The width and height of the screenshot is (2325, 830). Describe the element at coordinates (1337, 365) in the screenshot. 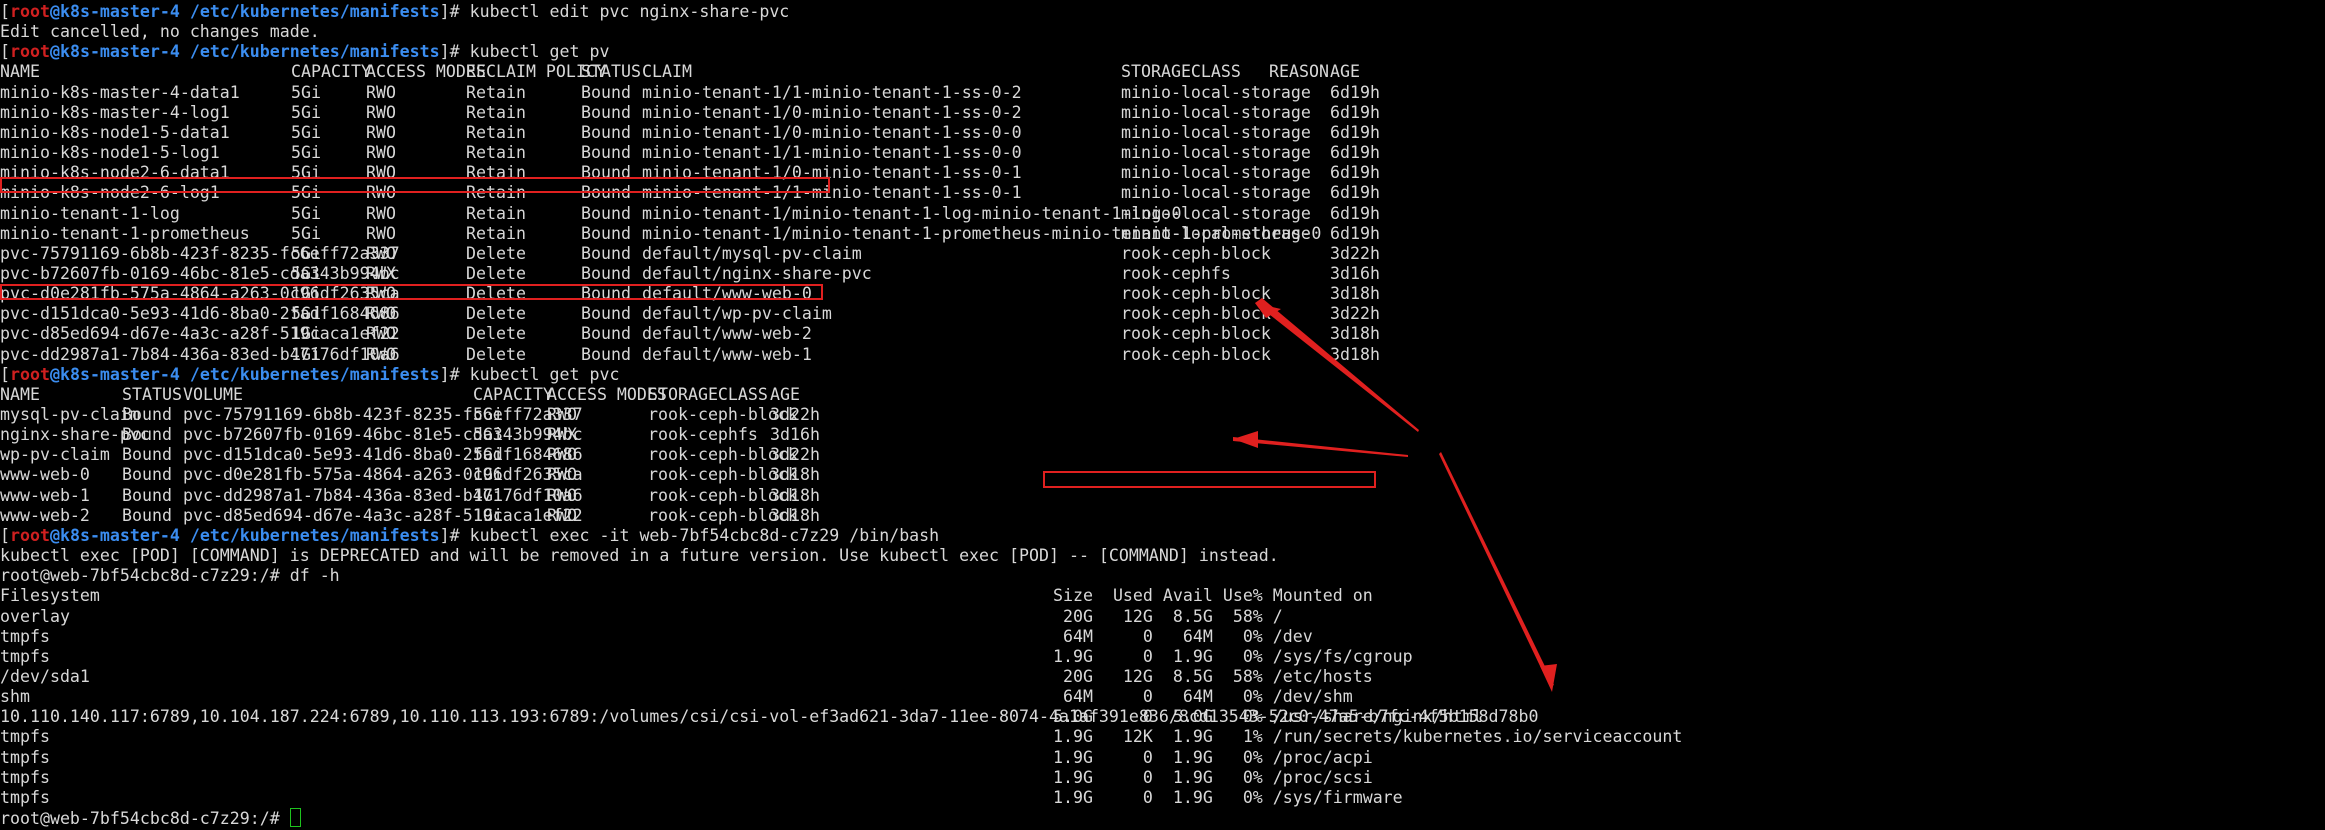

I see `arrow-to-pv-row` at that location.